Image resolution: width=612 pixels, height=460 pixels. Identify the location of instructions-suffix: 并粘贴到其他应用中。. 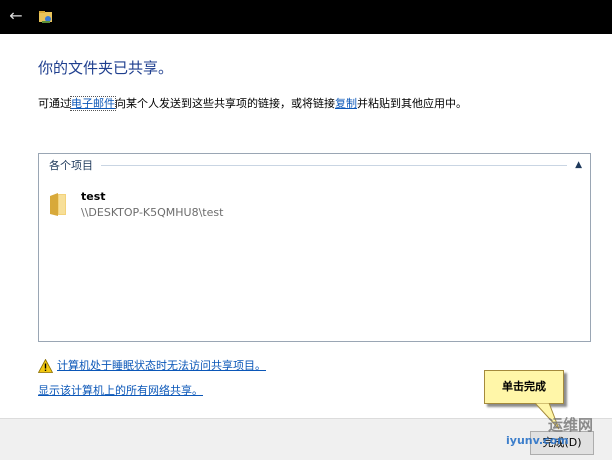
(412, 103).